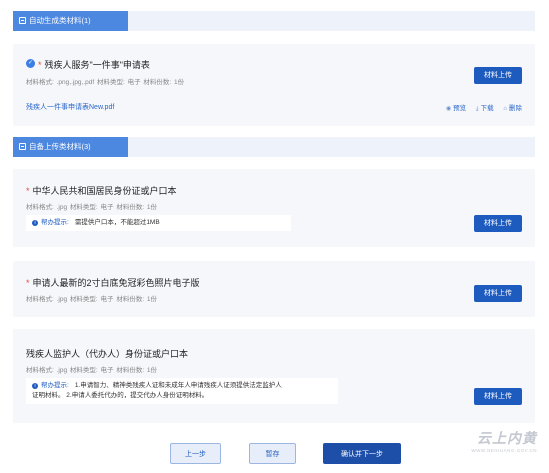  I want to click on auto-material-title-text: 残疾人服务"一件事"申请表, so click(97, 65).